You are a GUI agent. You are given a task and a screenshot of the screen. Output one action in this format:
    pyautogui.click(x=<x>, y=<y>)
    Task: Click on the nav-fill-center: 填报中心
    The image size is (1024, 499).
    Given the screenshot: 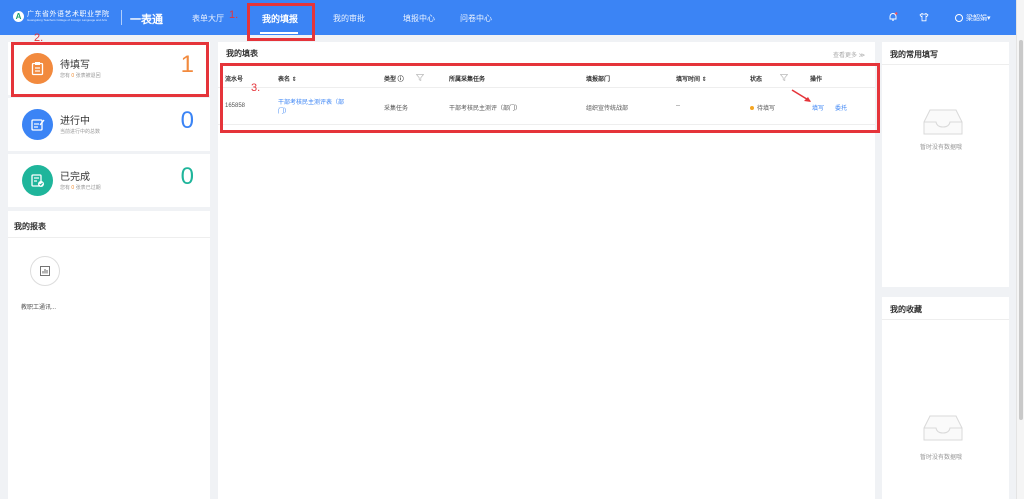 What is the action you would take?
    pyautogui.click(x=419, y=18)
    